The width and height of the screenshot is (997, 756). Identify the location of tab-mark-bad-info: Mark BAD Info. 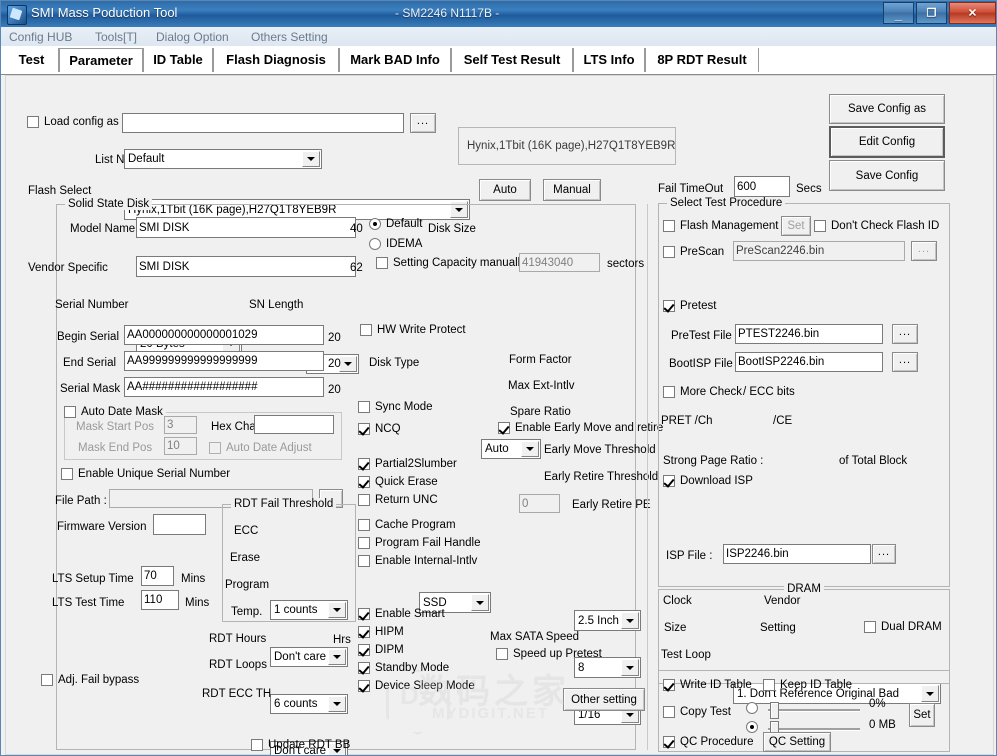
(395, 60).